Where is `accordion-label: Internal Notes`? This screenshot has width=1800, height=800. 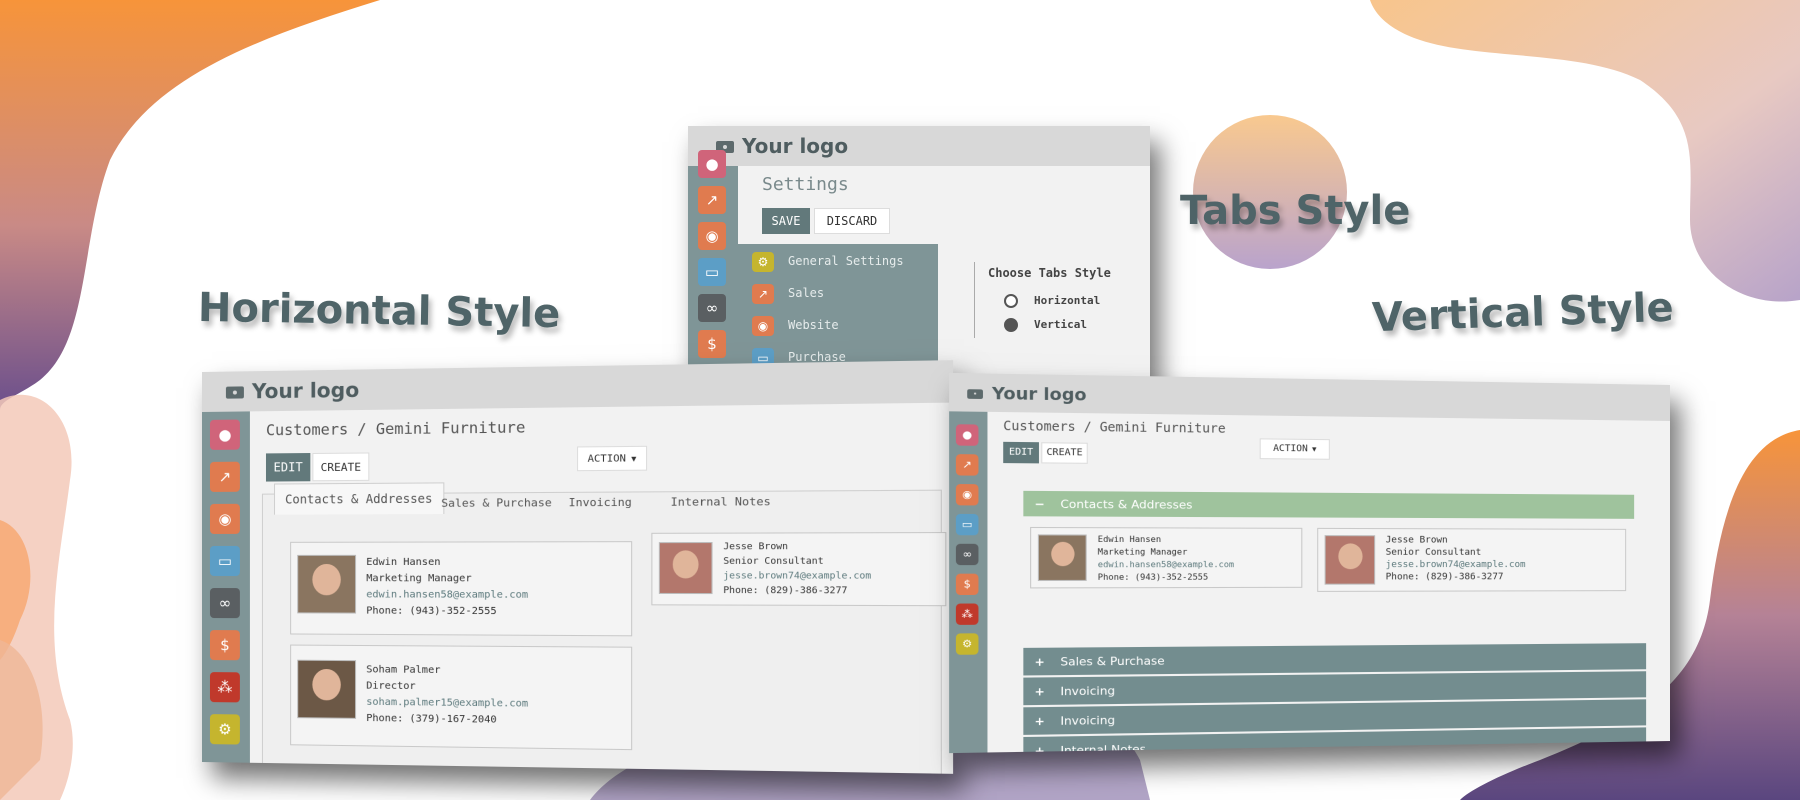 accordion-label: Internal Notes is located at coordinates (1103, 747).